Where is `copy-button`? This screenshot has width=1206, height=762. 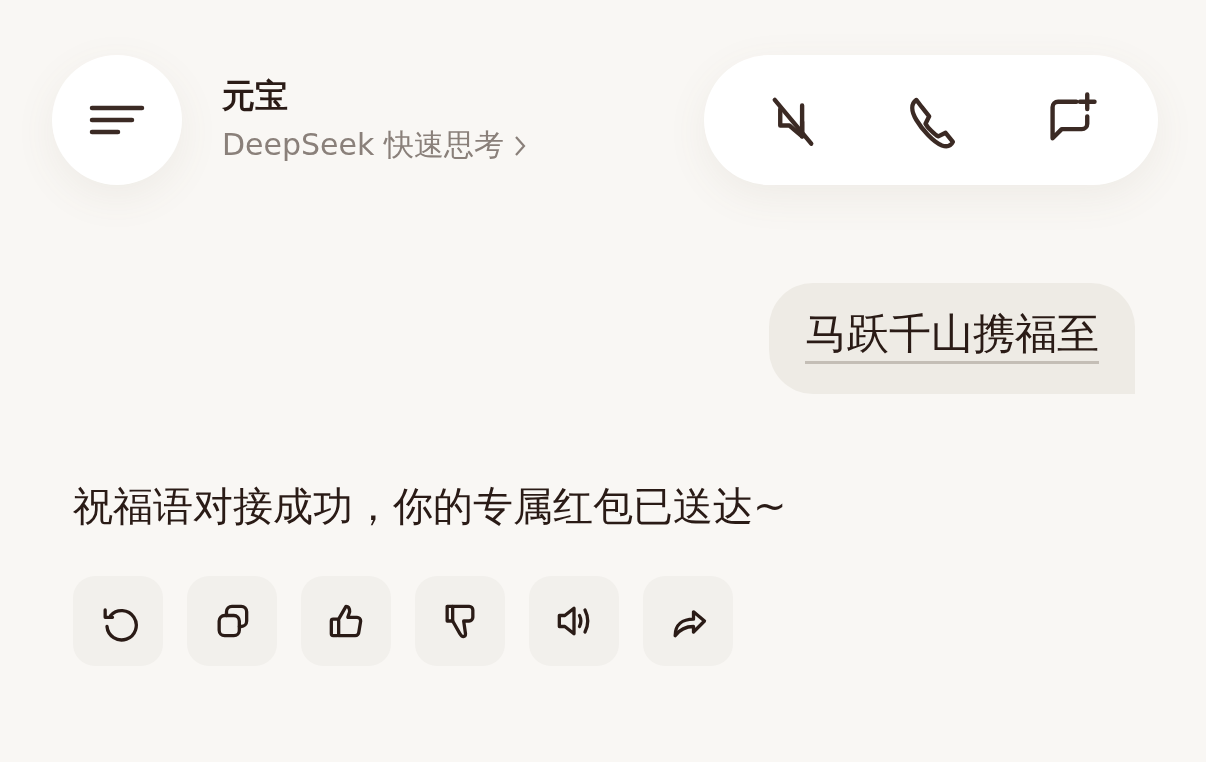 copy-button is located at coordinates (232, 621).